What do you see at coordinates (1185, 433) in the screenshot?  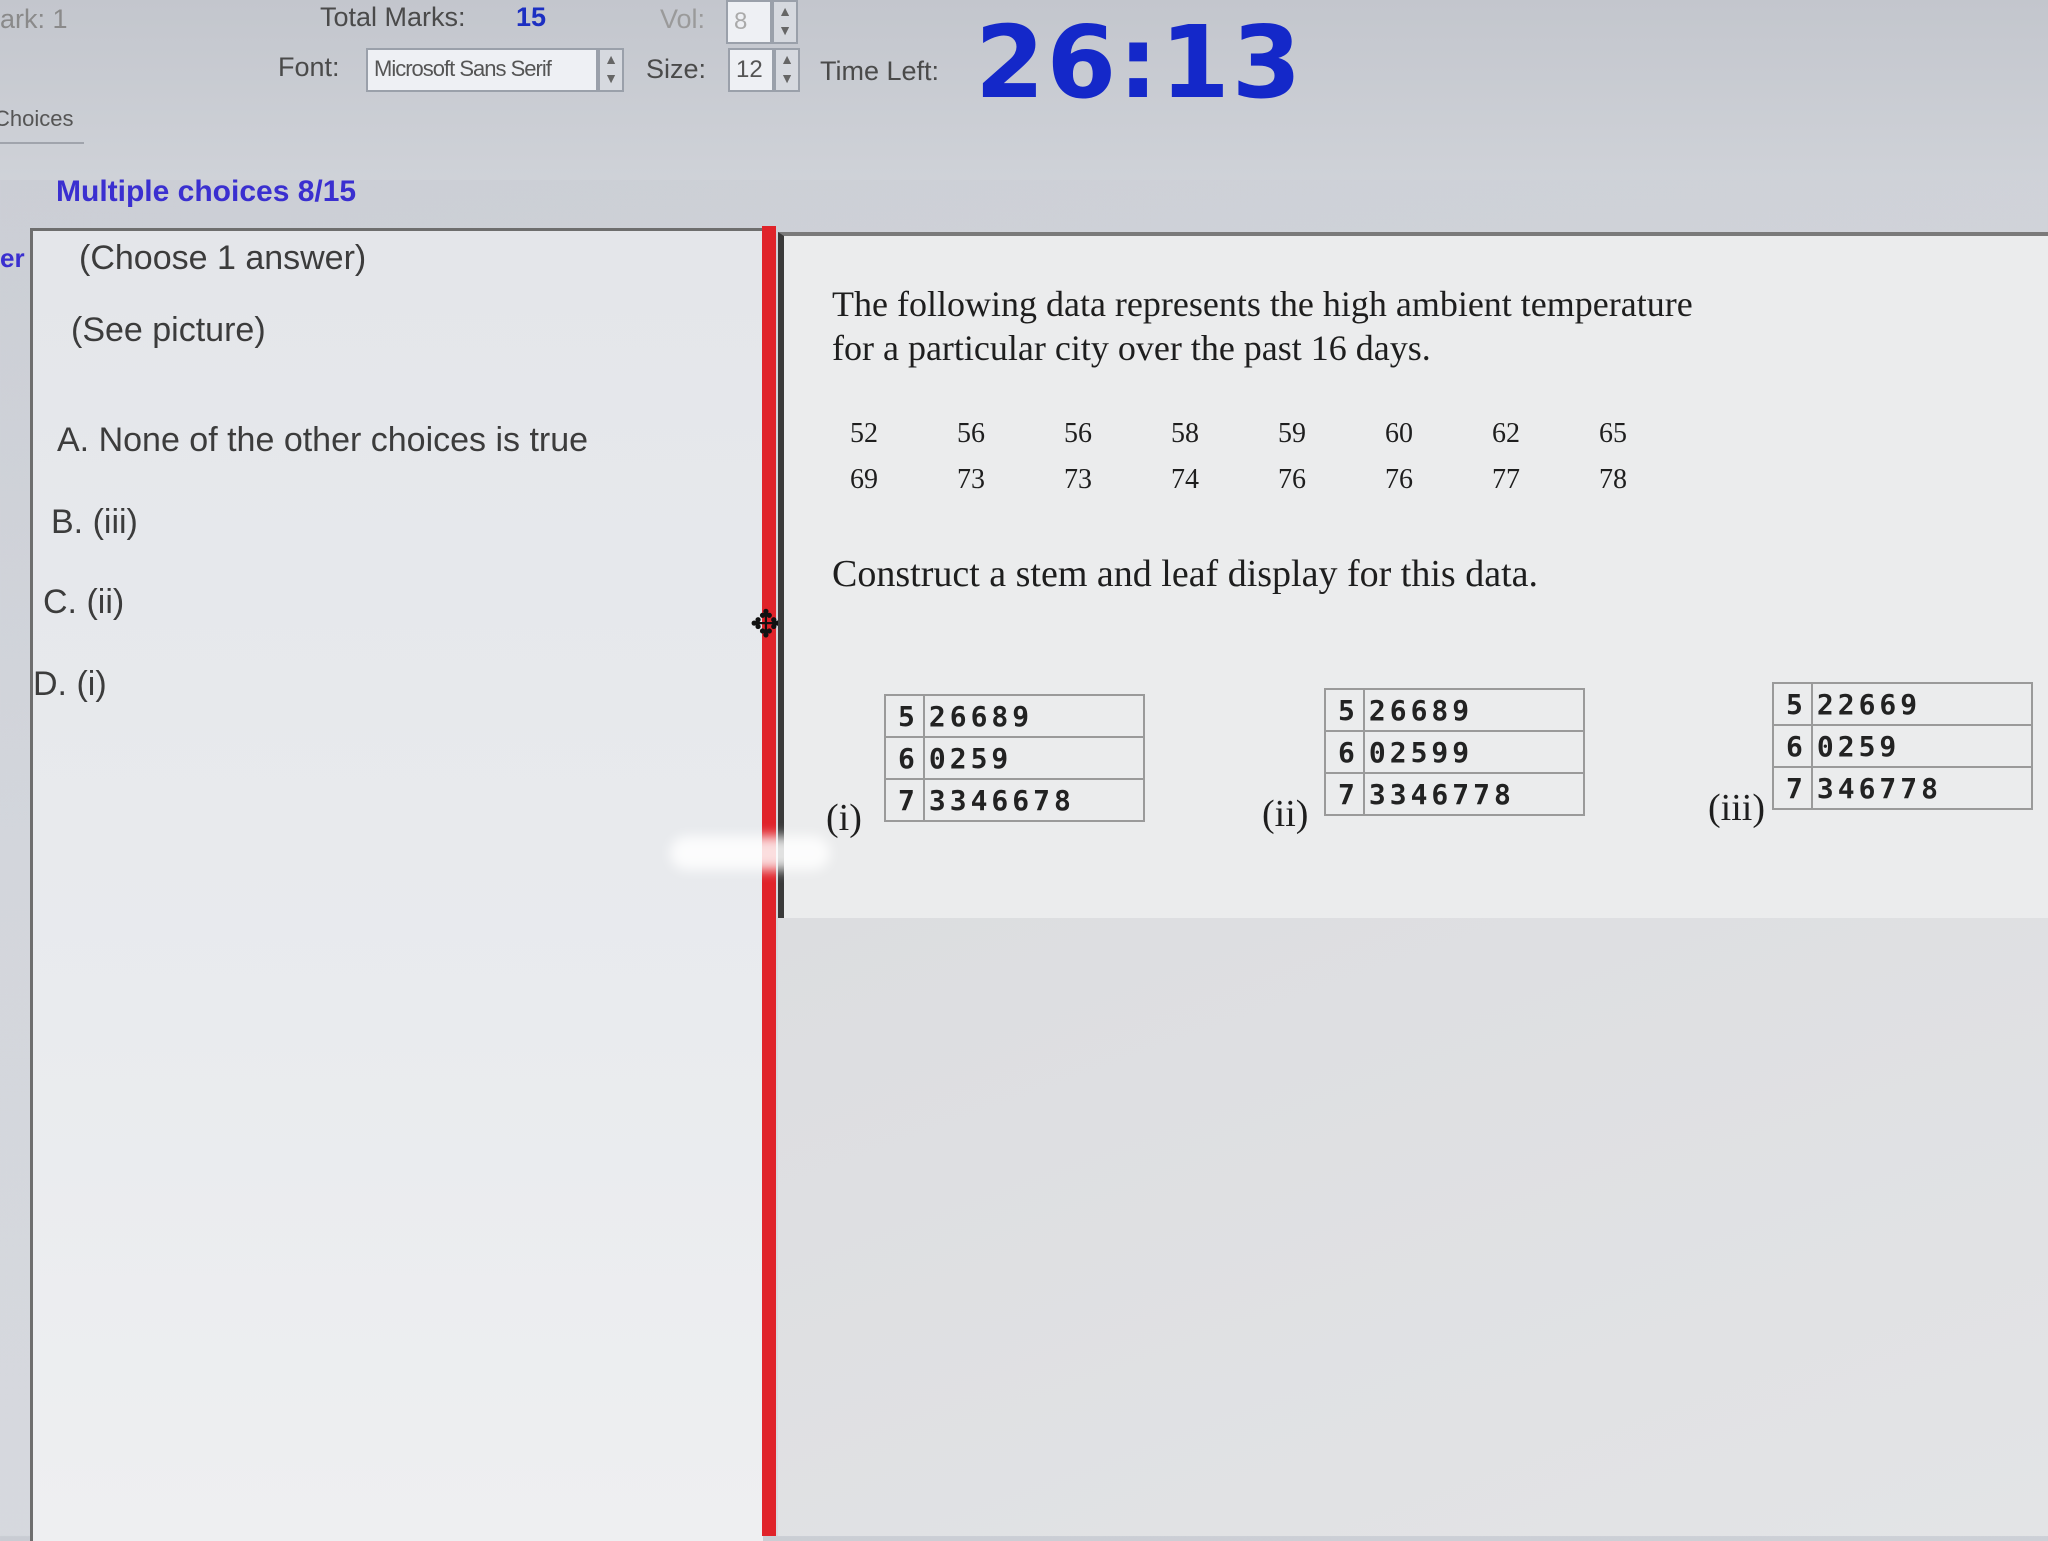 I see `data-value: 58` at bounding box center [1185, 433].